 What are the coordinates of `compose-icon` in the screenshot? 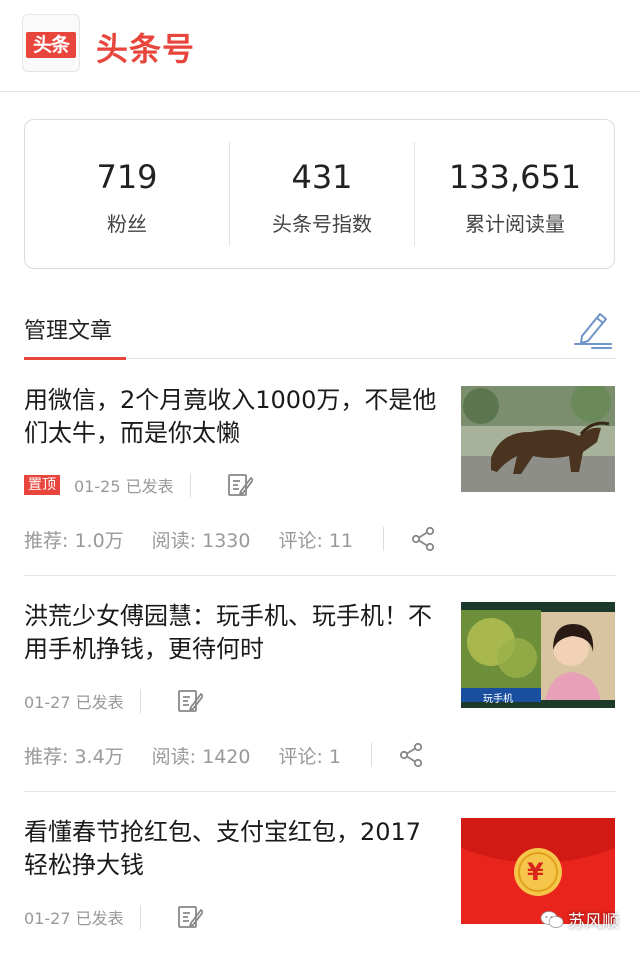 It's located at (593, 329).